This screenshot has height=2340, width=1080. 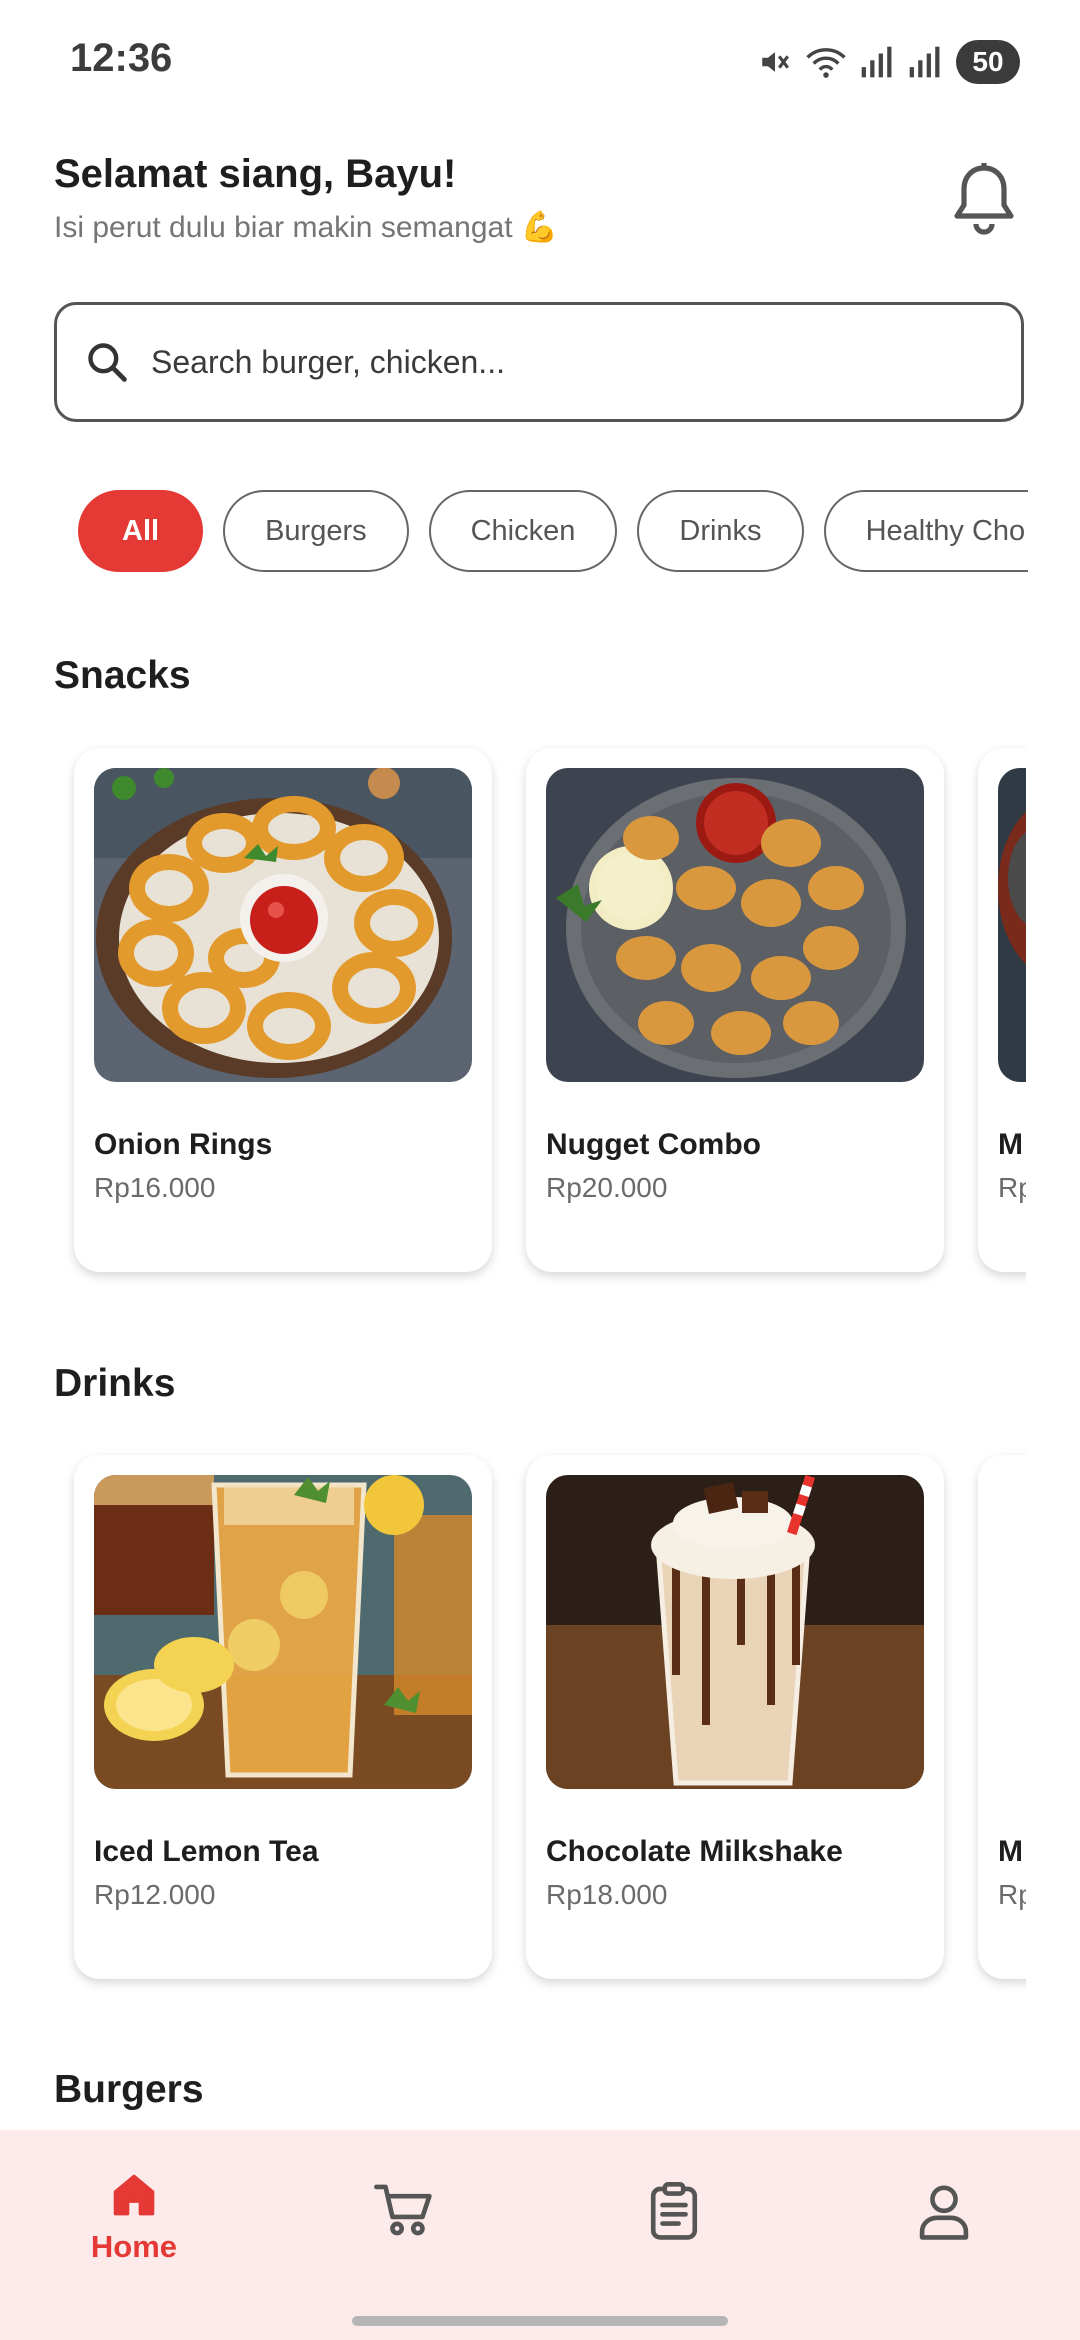 I want to click on nav-home-label: Home, so click(x=134, y=2246).